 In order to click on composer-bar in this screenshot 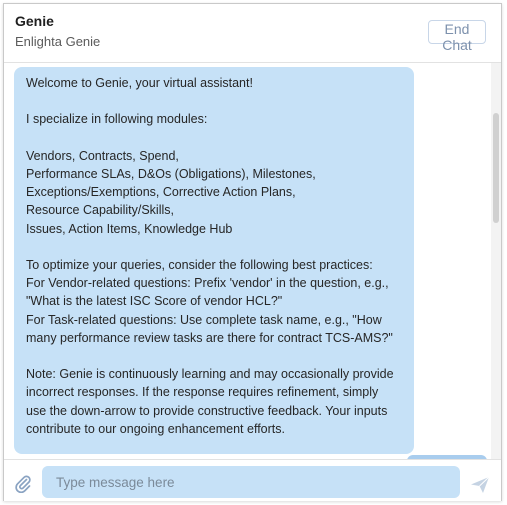, I will do `click(252, 480)`.